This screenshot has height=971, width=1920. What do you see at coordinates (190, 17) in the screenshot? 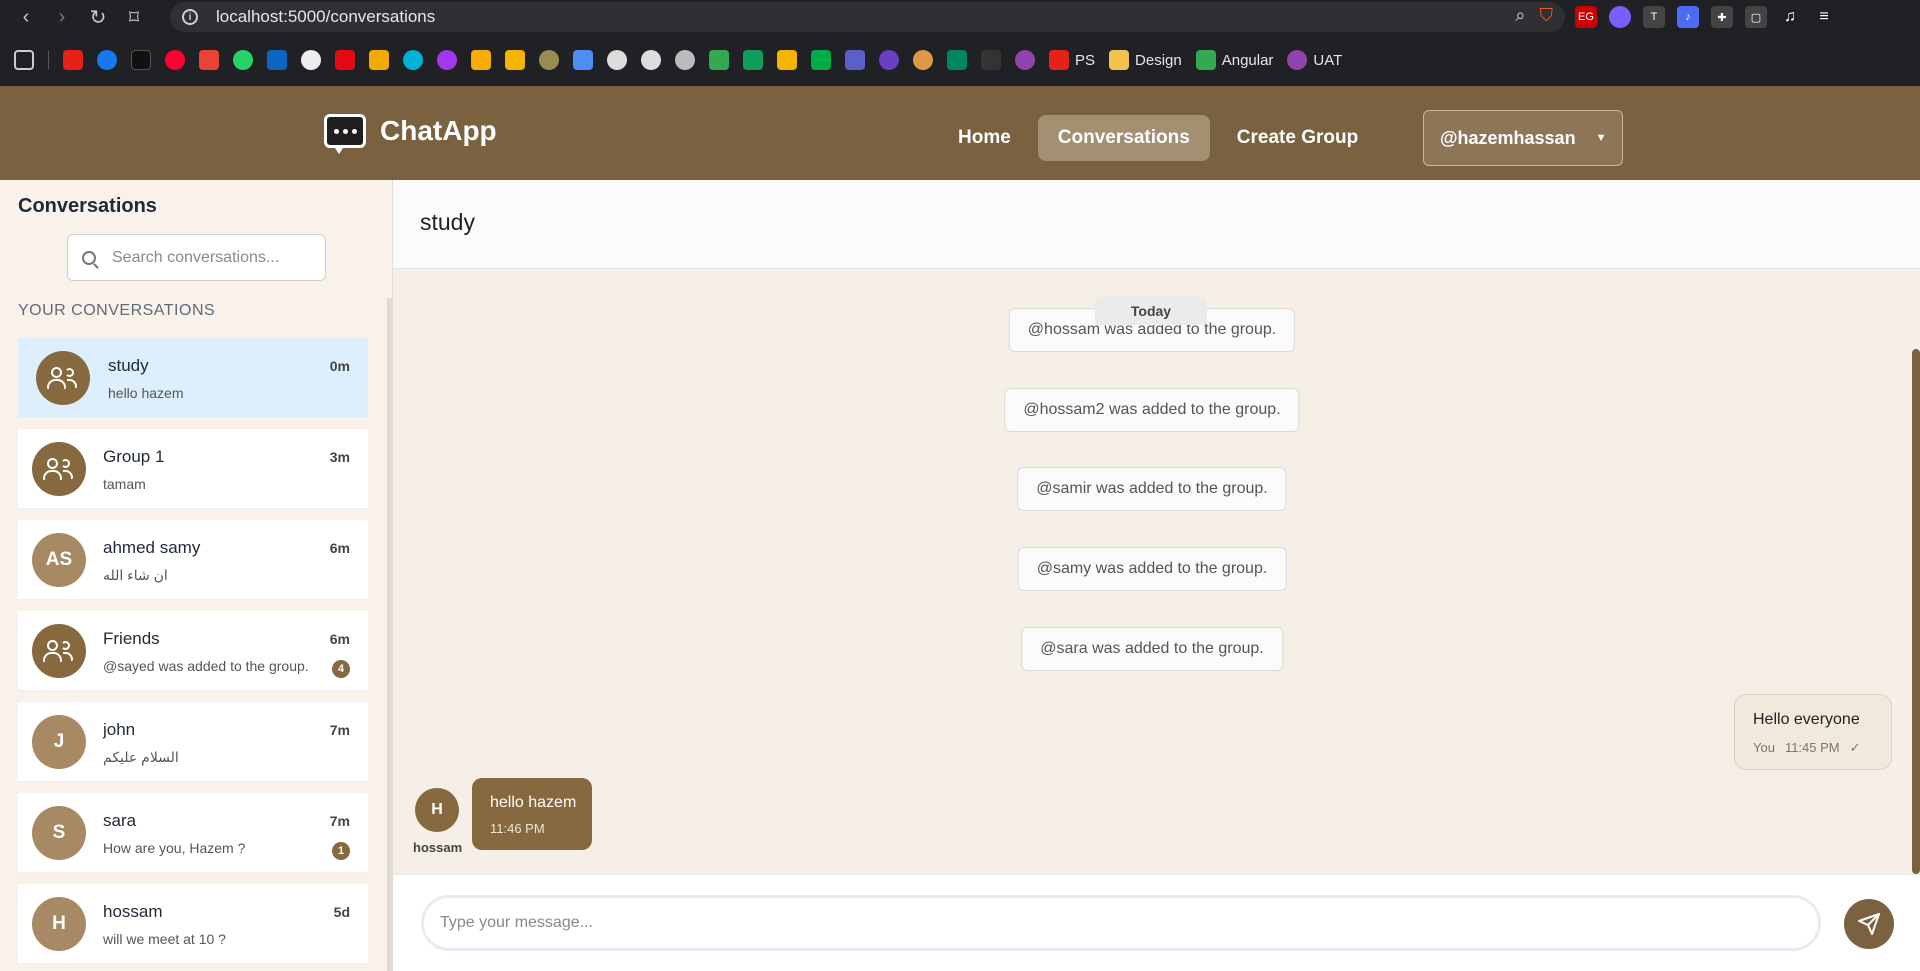
I see `site-info-icon: i` at bounding box center [190, 17].